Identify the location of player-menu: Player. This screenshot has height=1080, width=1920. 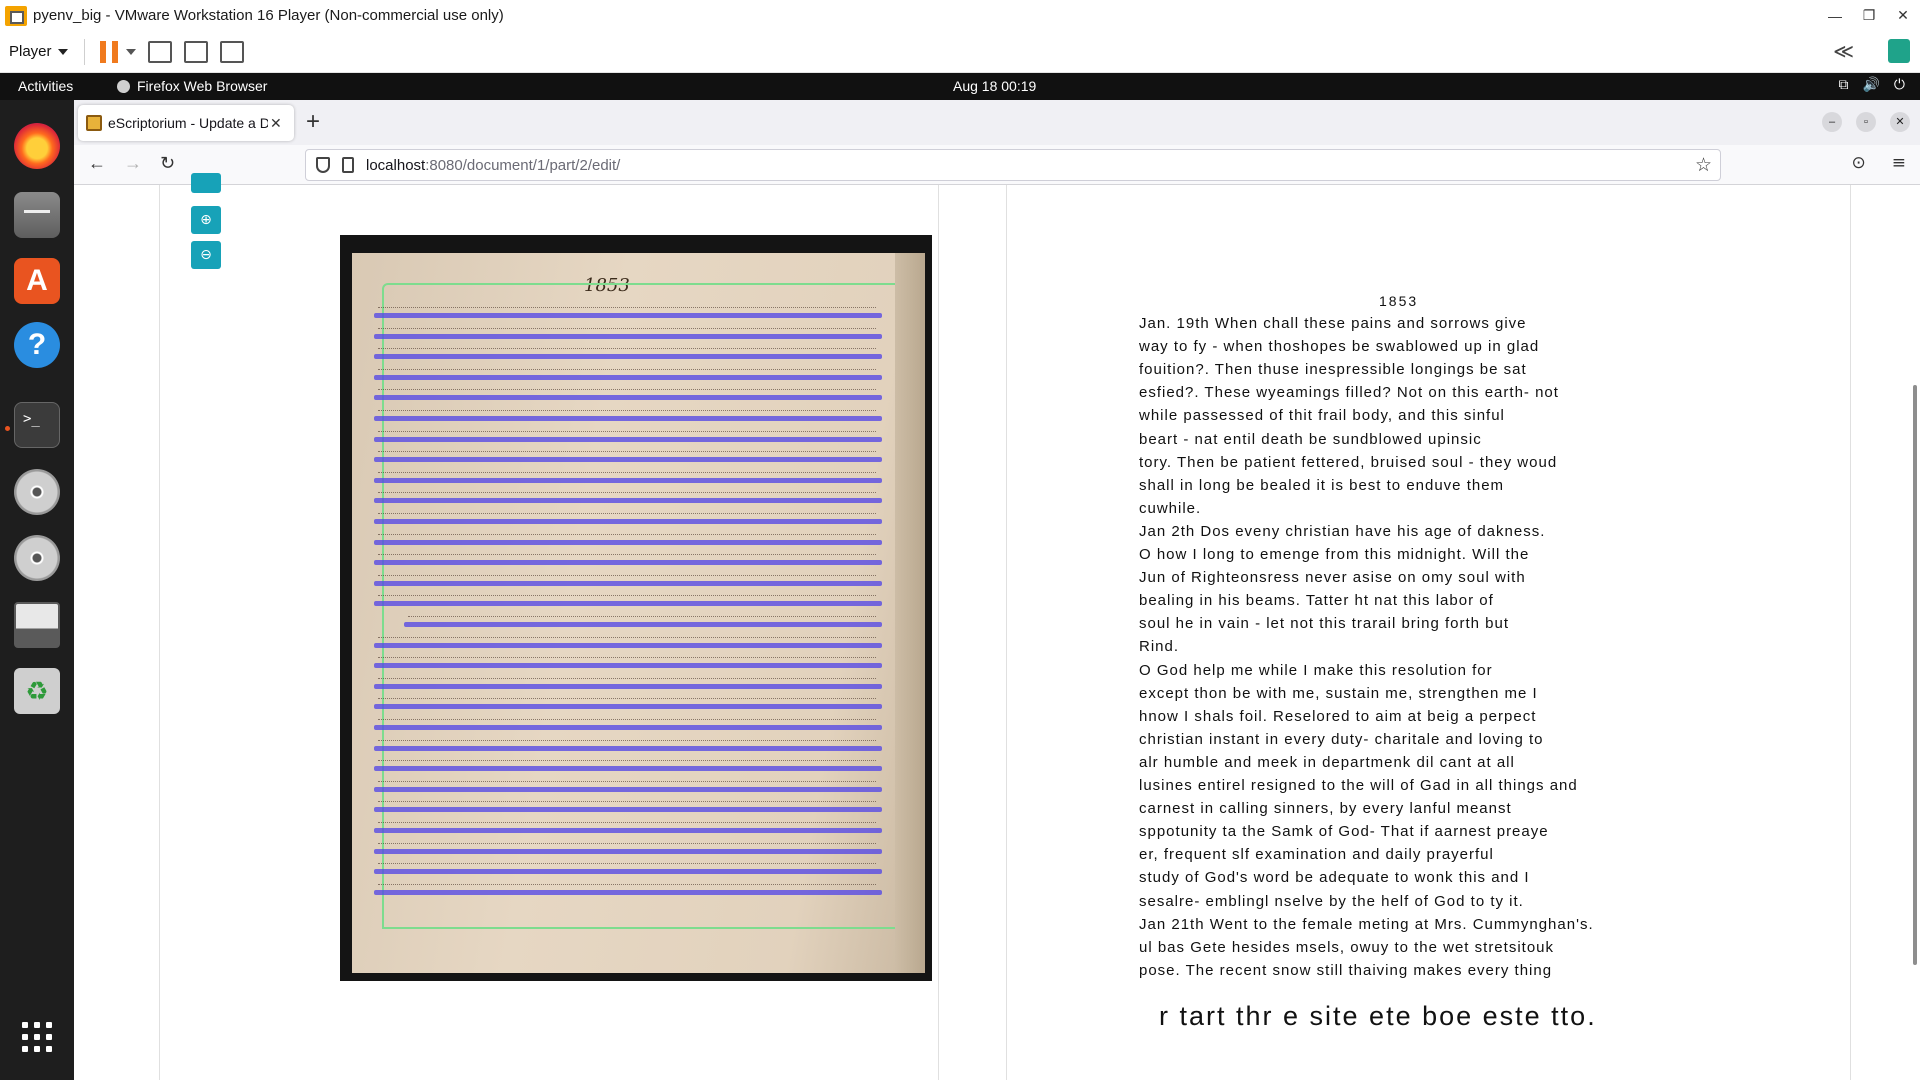
(38, 51).